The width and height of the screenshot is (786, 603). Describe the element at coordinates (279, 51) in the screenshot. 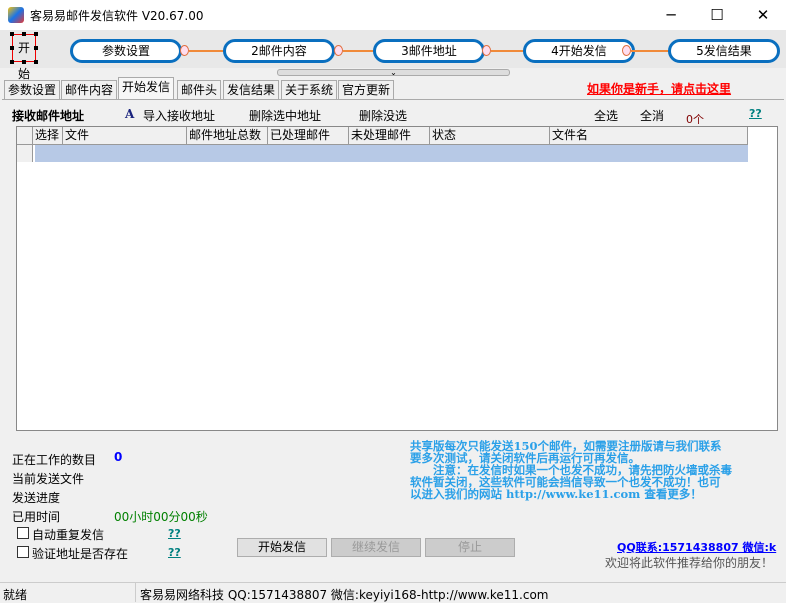

I see `flow-step-content: 2邮件内容` at that location.